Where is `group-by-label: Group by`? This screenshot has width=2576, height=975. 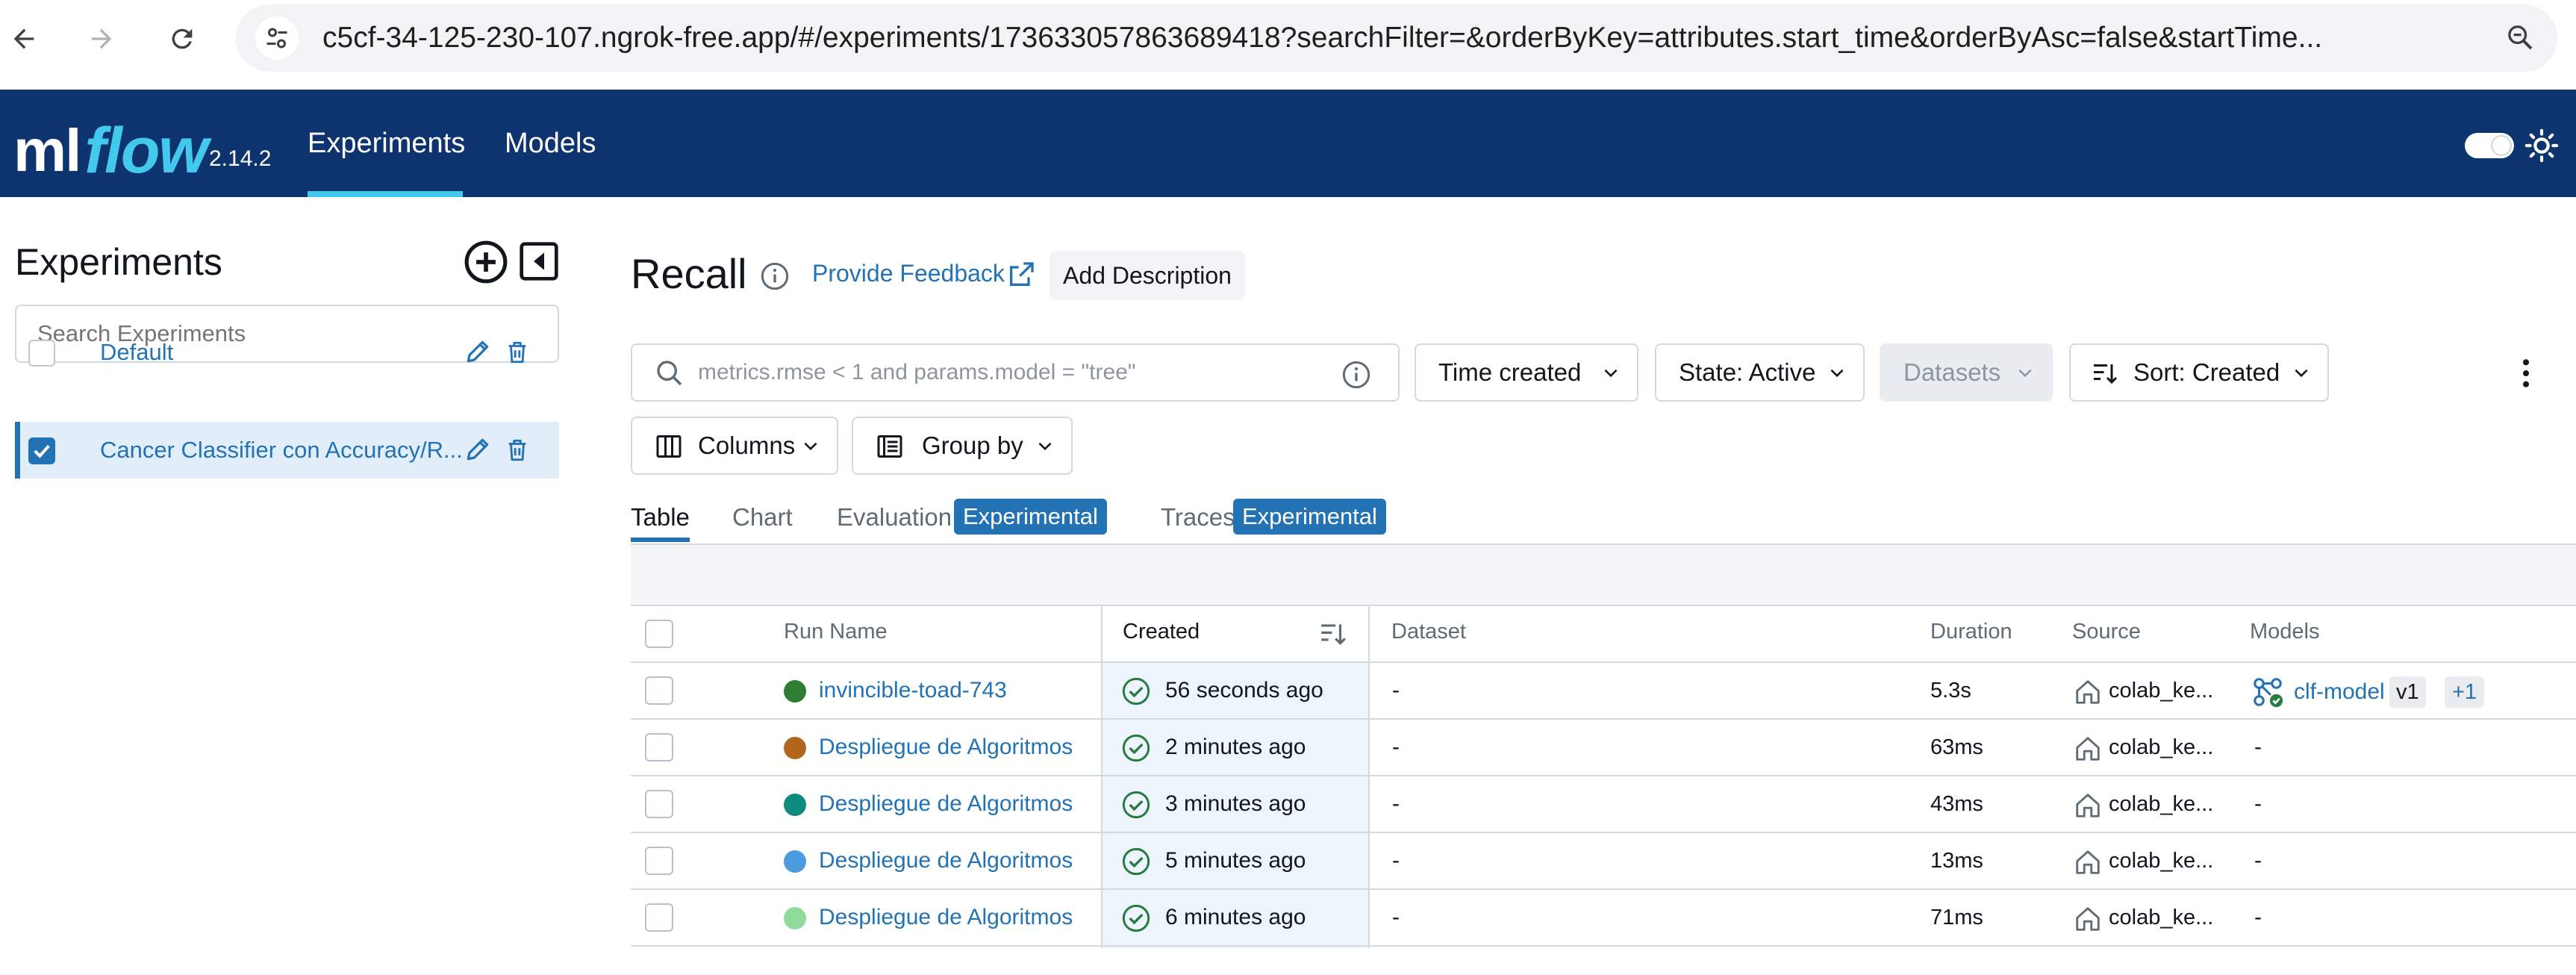 group-by-label: Group by is located at coordinates (972, 445).